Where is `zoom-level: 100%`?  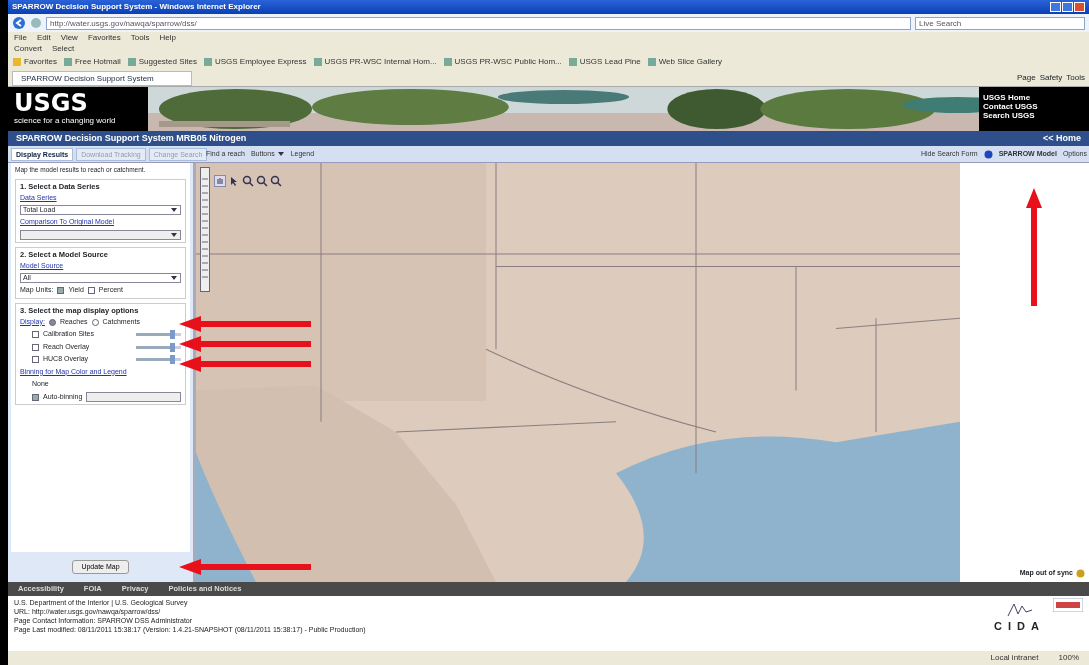 zoom-level: 100% is located at coordinates (1068, 658).